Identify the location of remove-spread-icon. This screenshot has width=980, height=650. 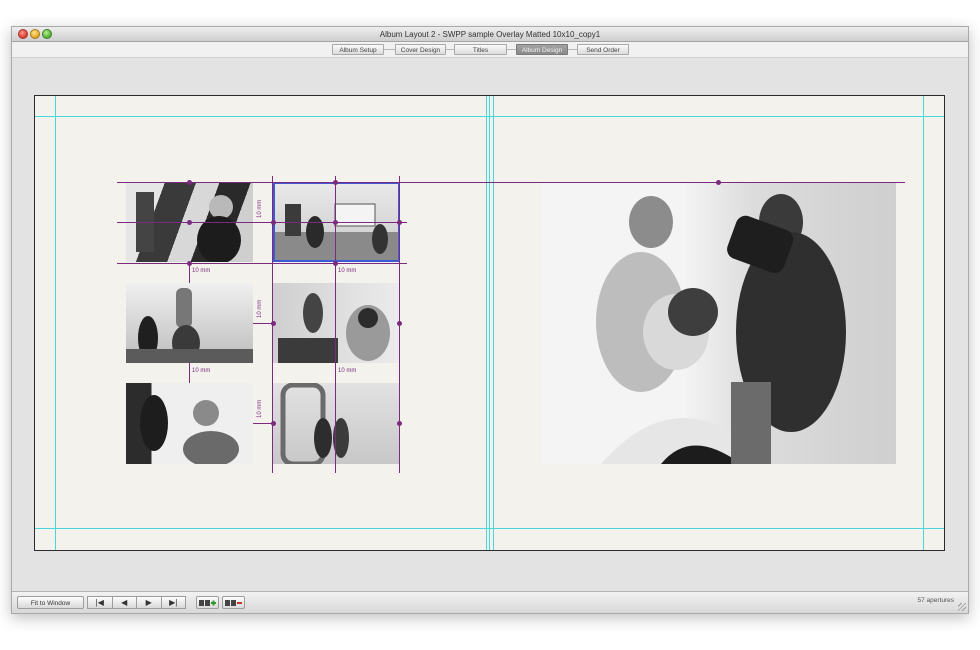
(233, 602).